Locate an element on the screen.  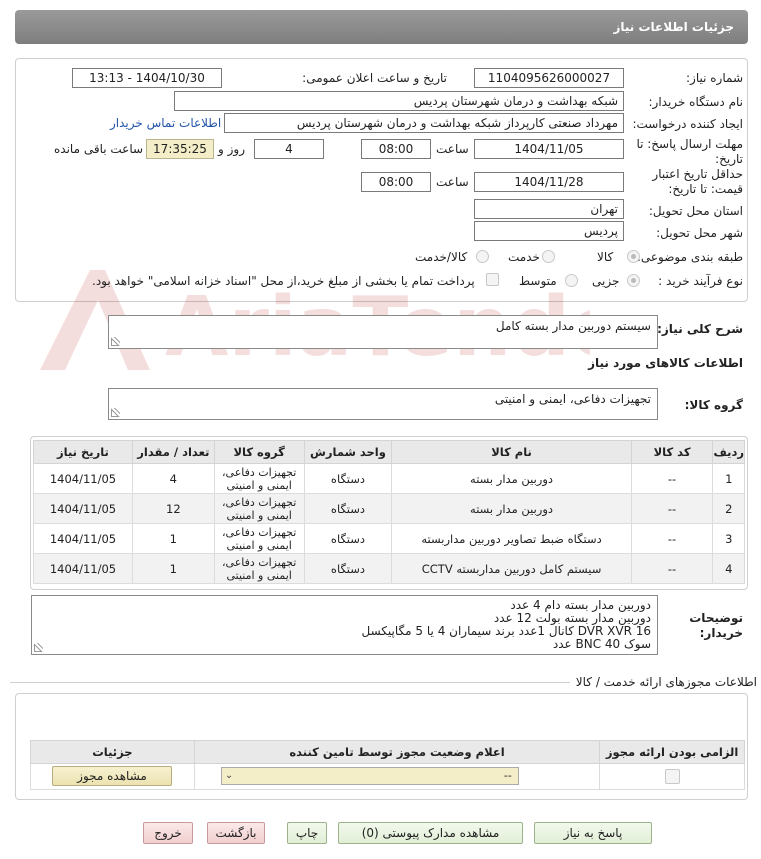
days-label: روز و is located at coordinates (231, 149).